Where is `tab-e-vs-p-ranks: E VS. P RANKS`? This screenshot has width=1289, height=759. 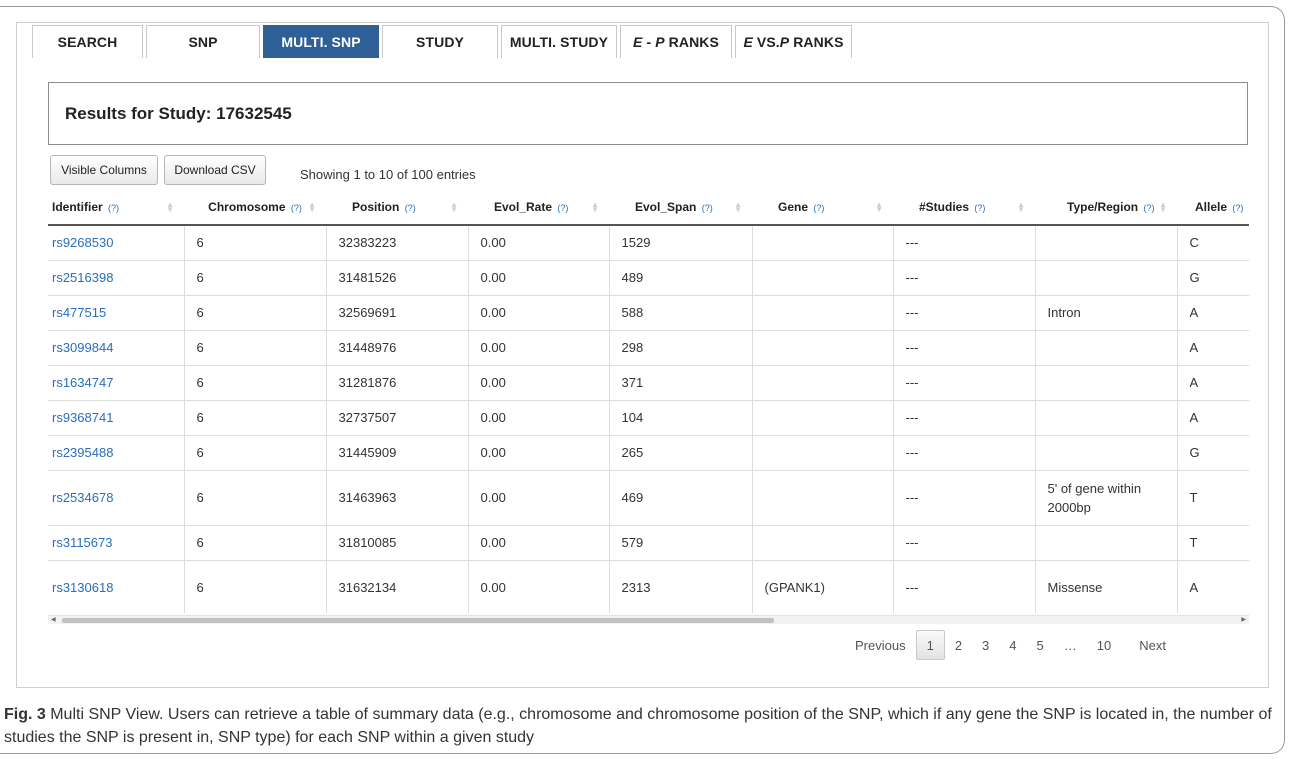 tab-e-vs-p-ranks: E VS. P RANKS is located at coordinates (793, 41).